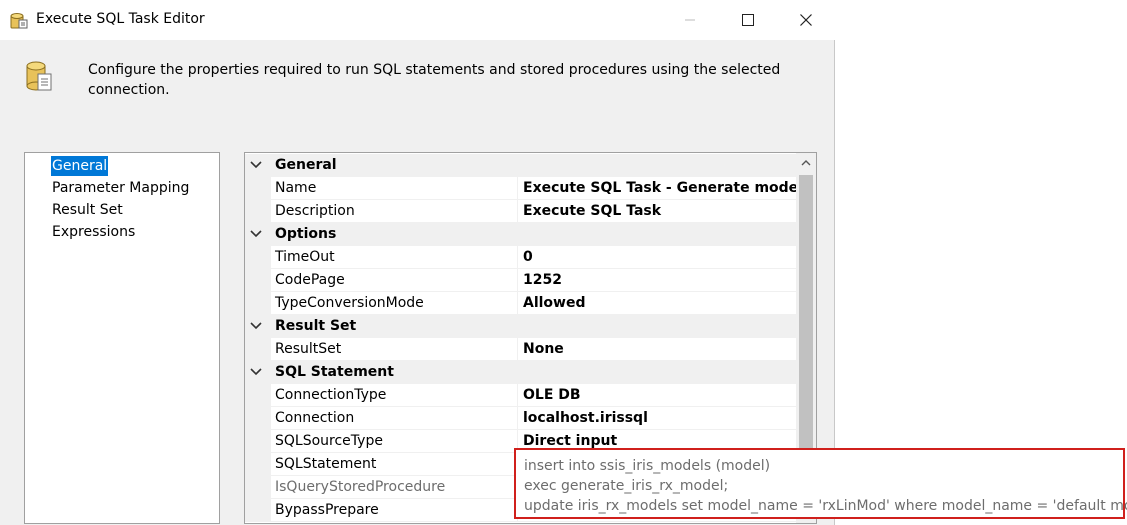  Describe the element at coordinates (87, 210) in the screenshot. I see `nav-item-result-set: Result Set` at that location.